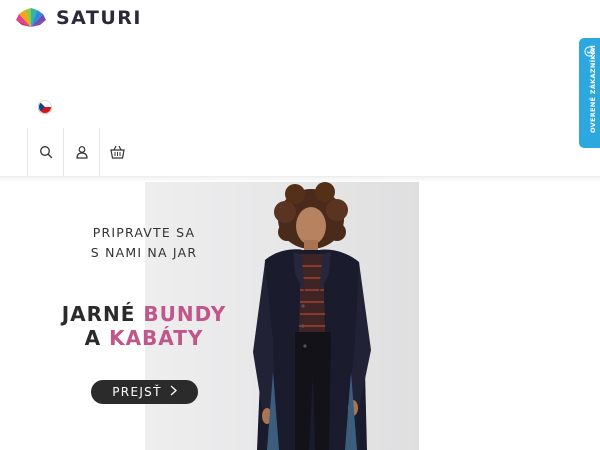 Image resolution: width=600 pixels, height=450 pixels. I want to click on basket-icon, so click(117, 152).